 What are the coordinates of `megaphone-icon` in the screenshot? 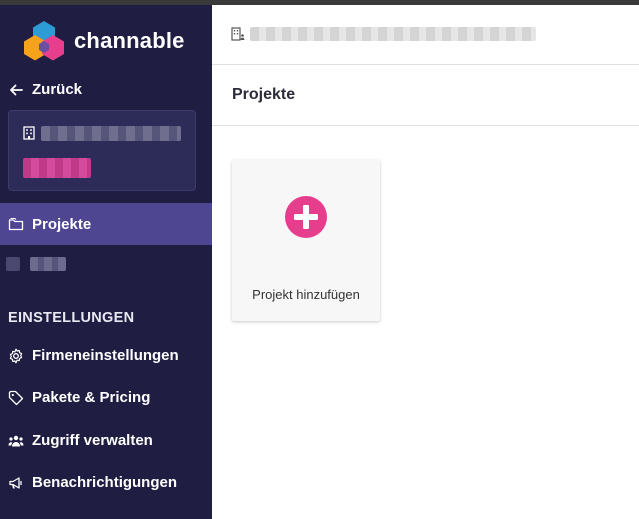 It's located at (15, 482).